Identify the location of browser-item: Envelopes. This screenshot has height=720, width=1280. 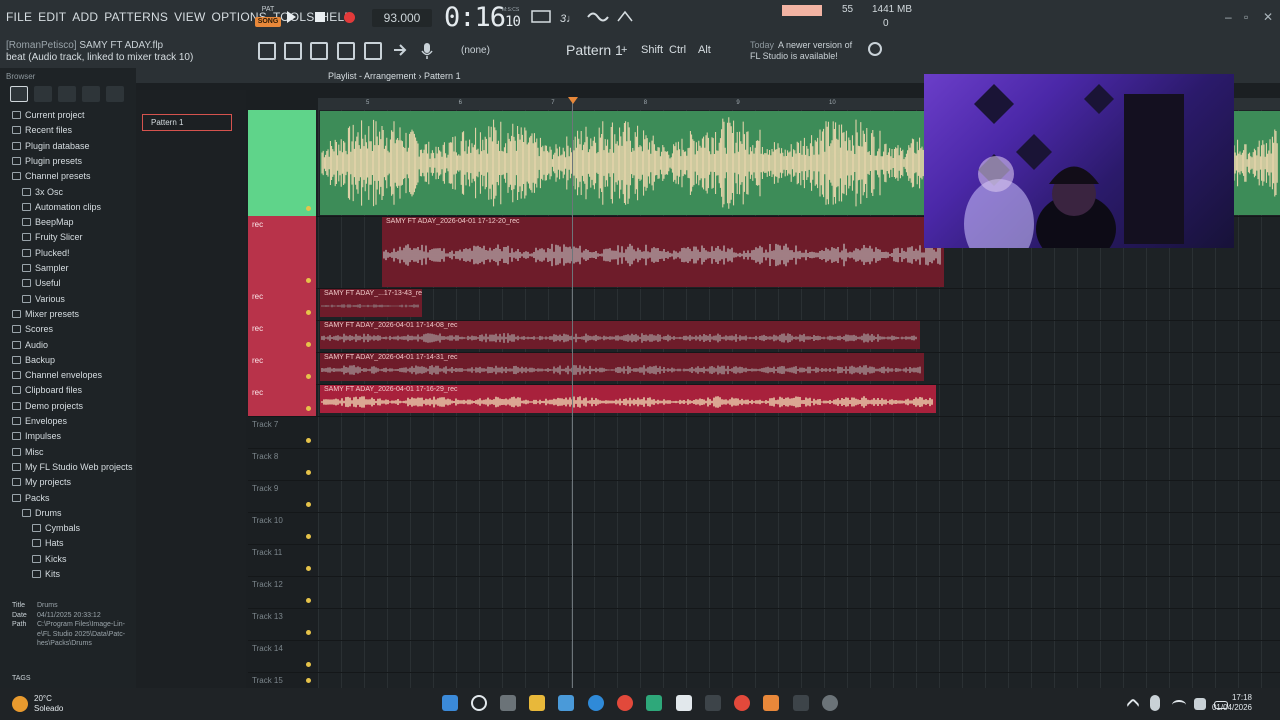
(39, 421).